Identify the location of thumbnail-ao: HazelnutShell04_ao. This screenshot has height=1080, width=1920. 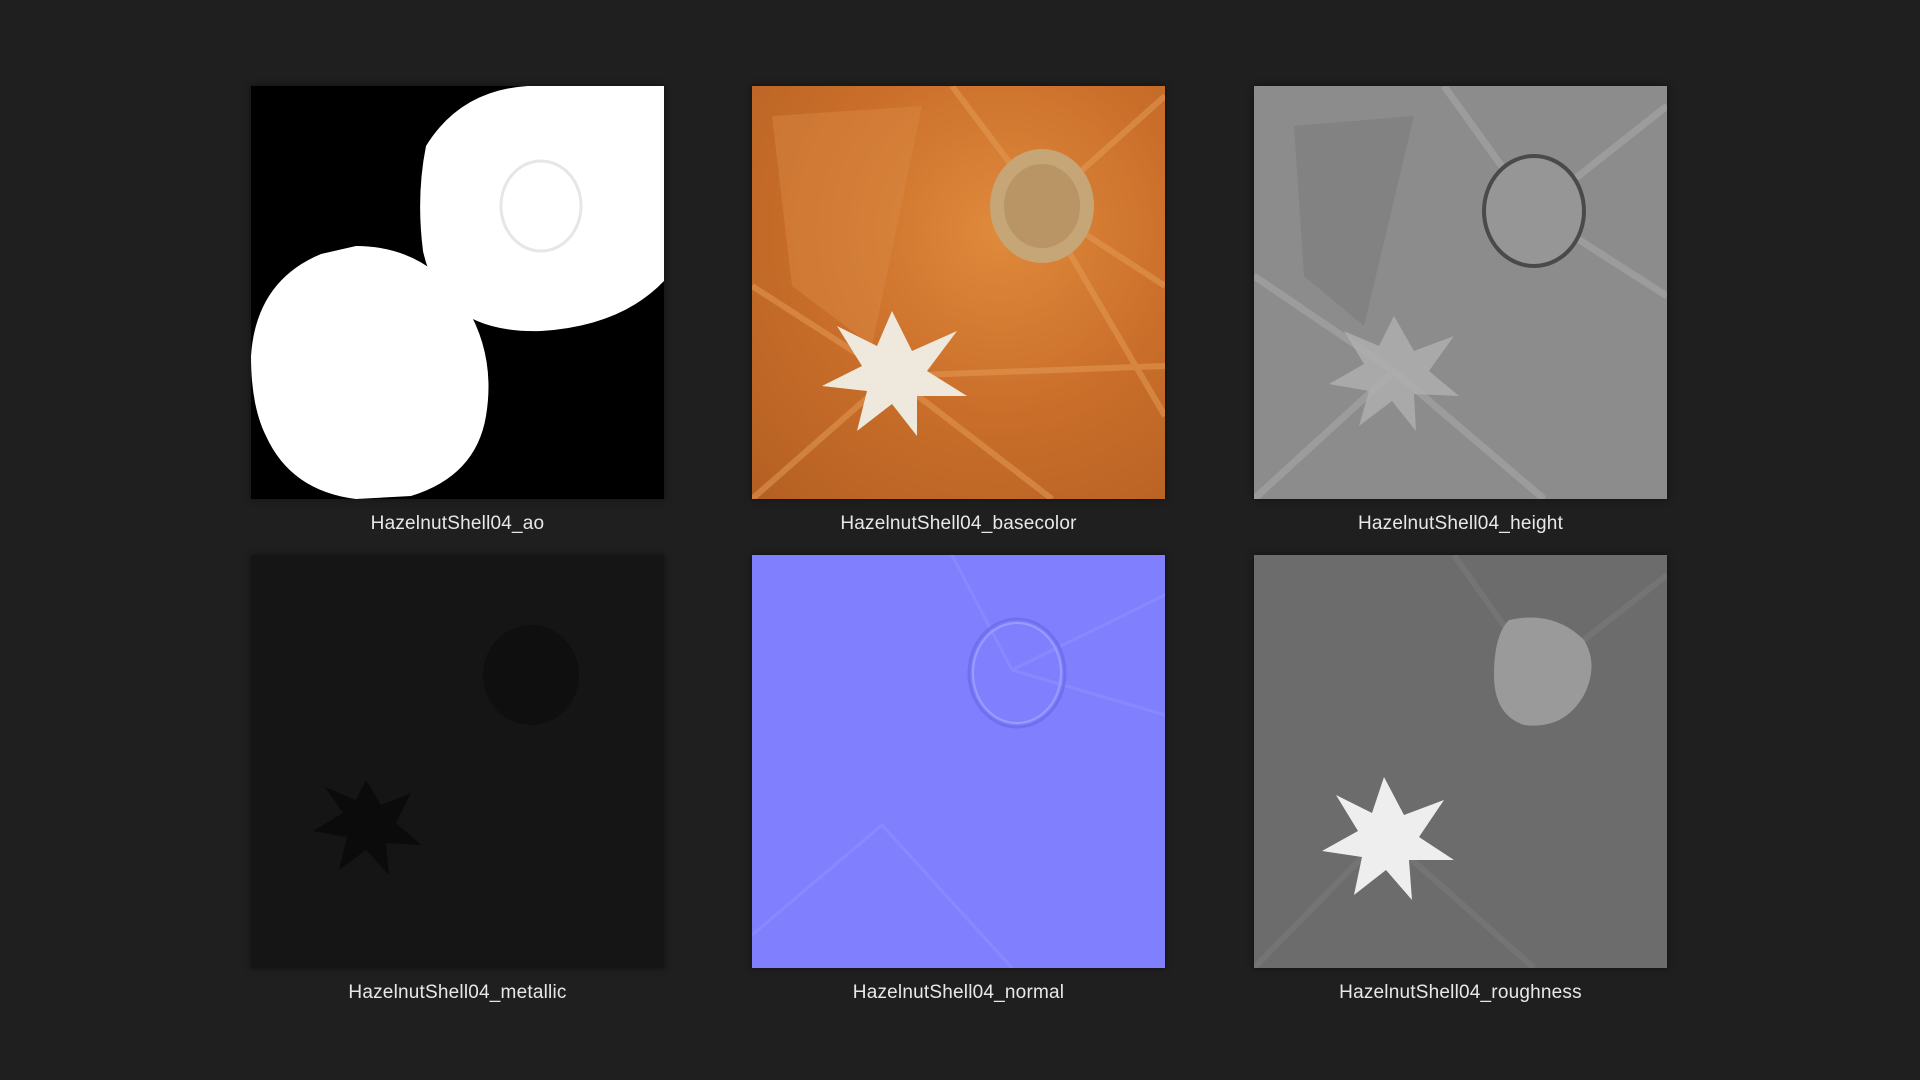
(457, 310).